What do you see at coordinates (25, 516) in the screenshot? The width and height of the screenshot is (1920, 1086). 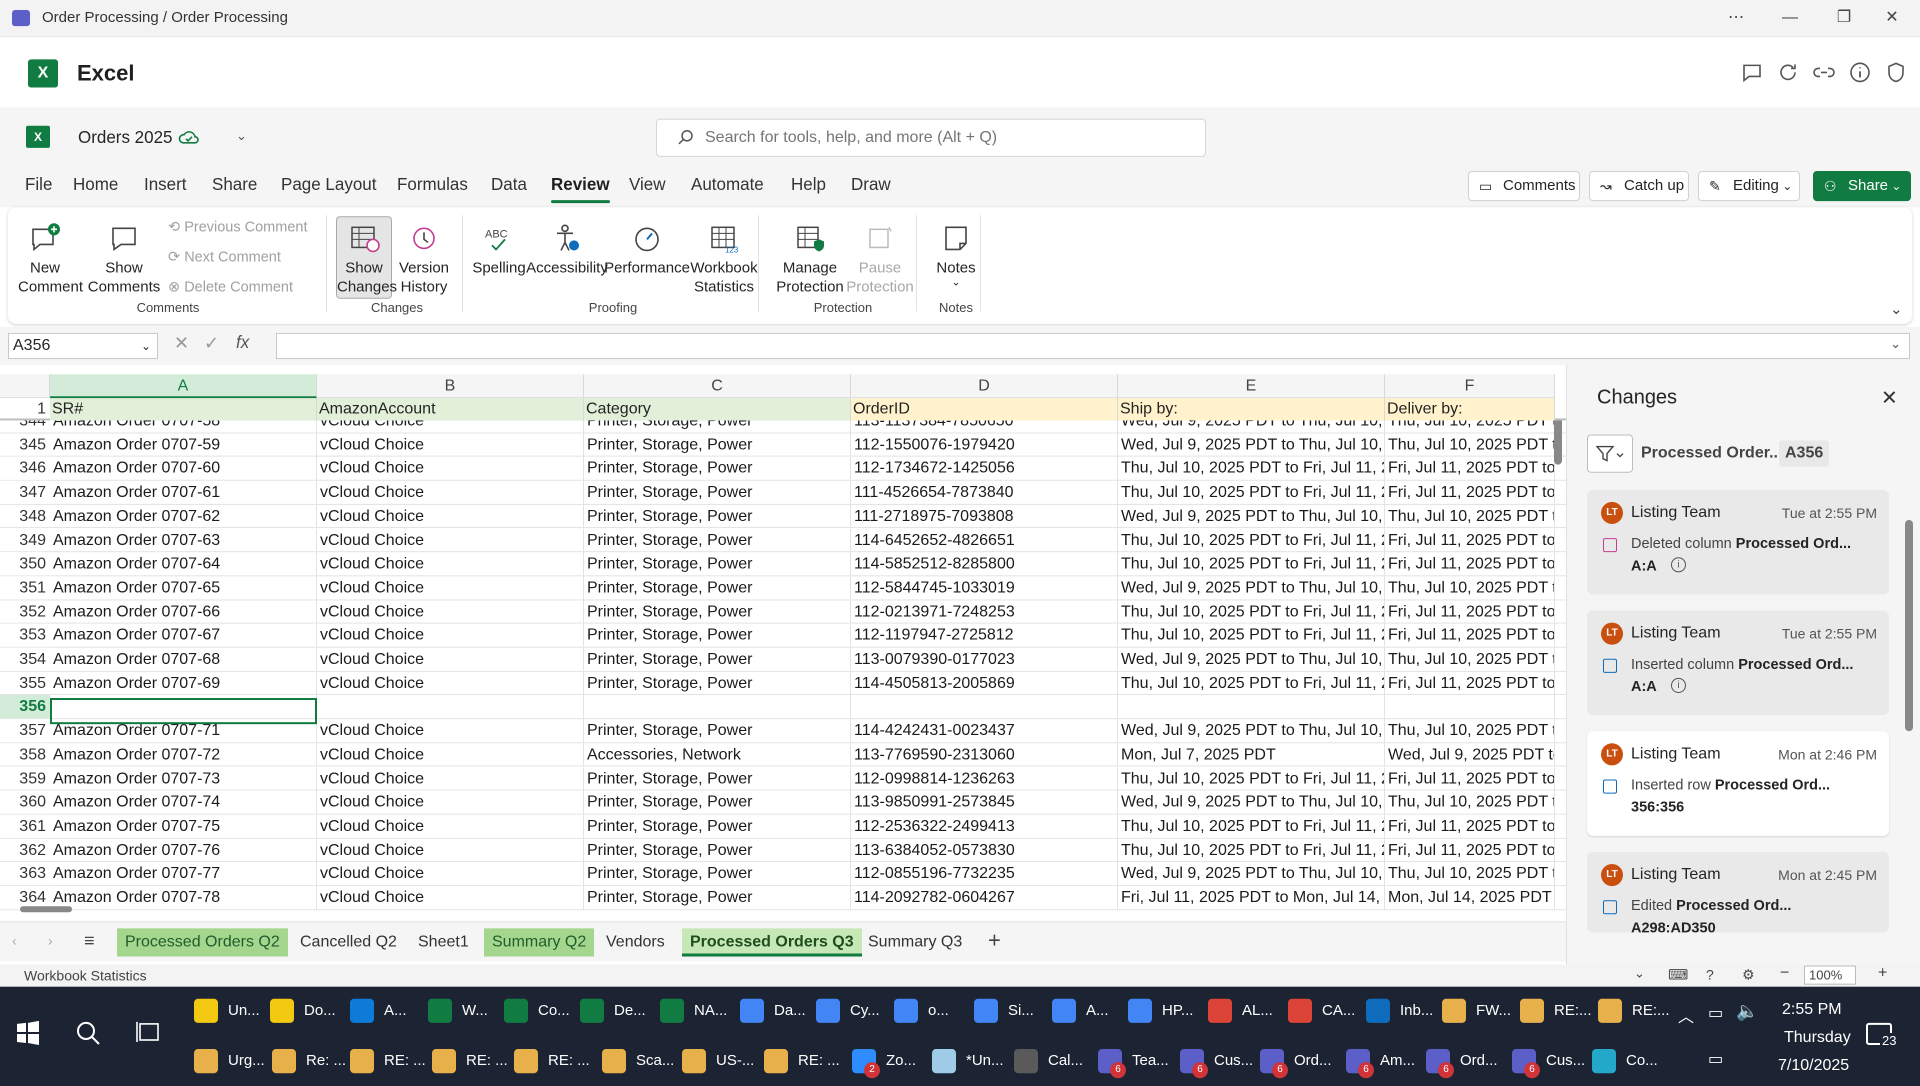 I see `row-number: 348` at bounding box center [25, 516].